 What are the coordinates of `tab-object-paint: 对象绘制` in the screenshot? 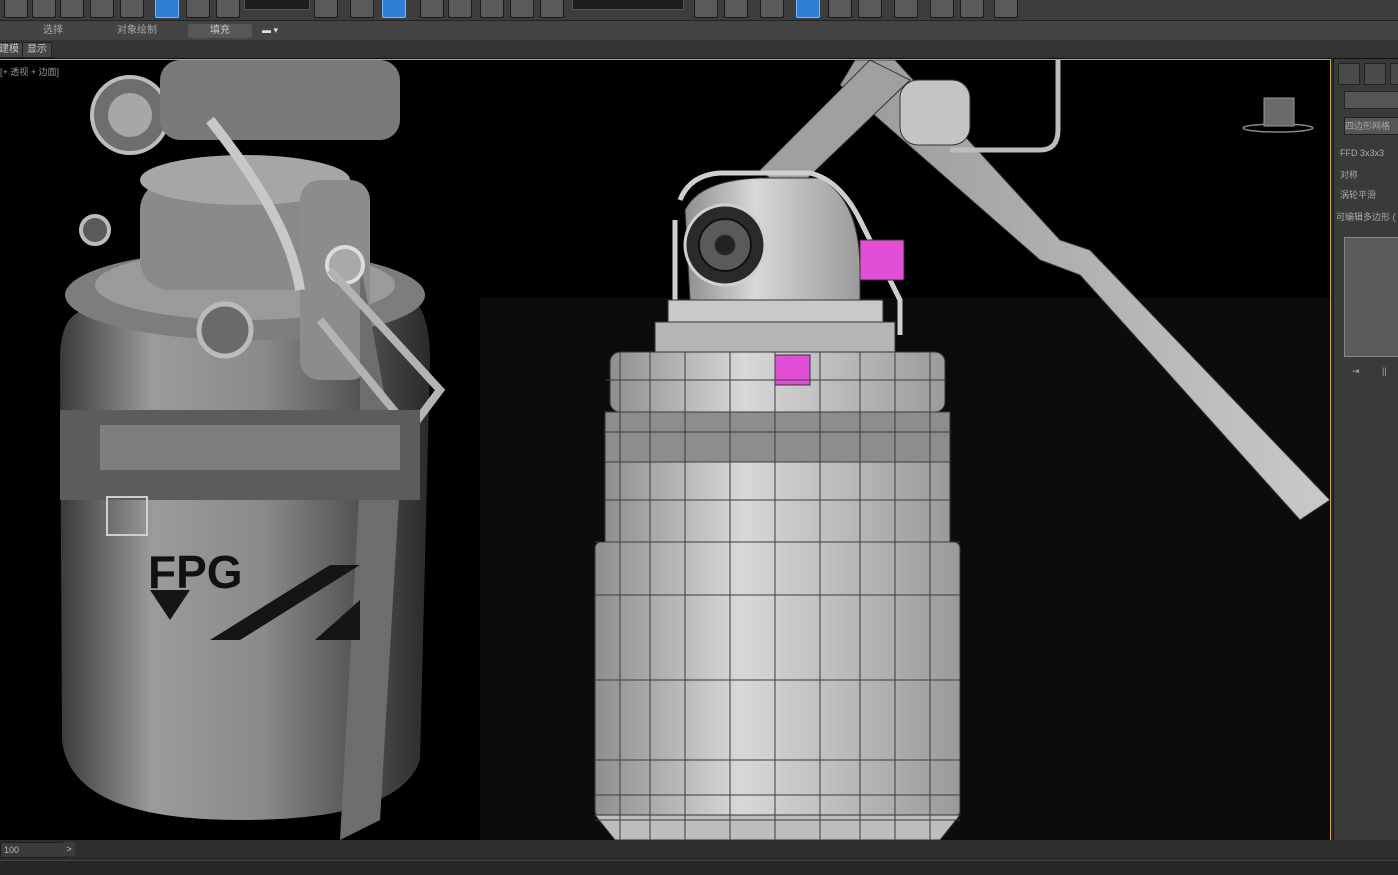 It's located at (137, 31).